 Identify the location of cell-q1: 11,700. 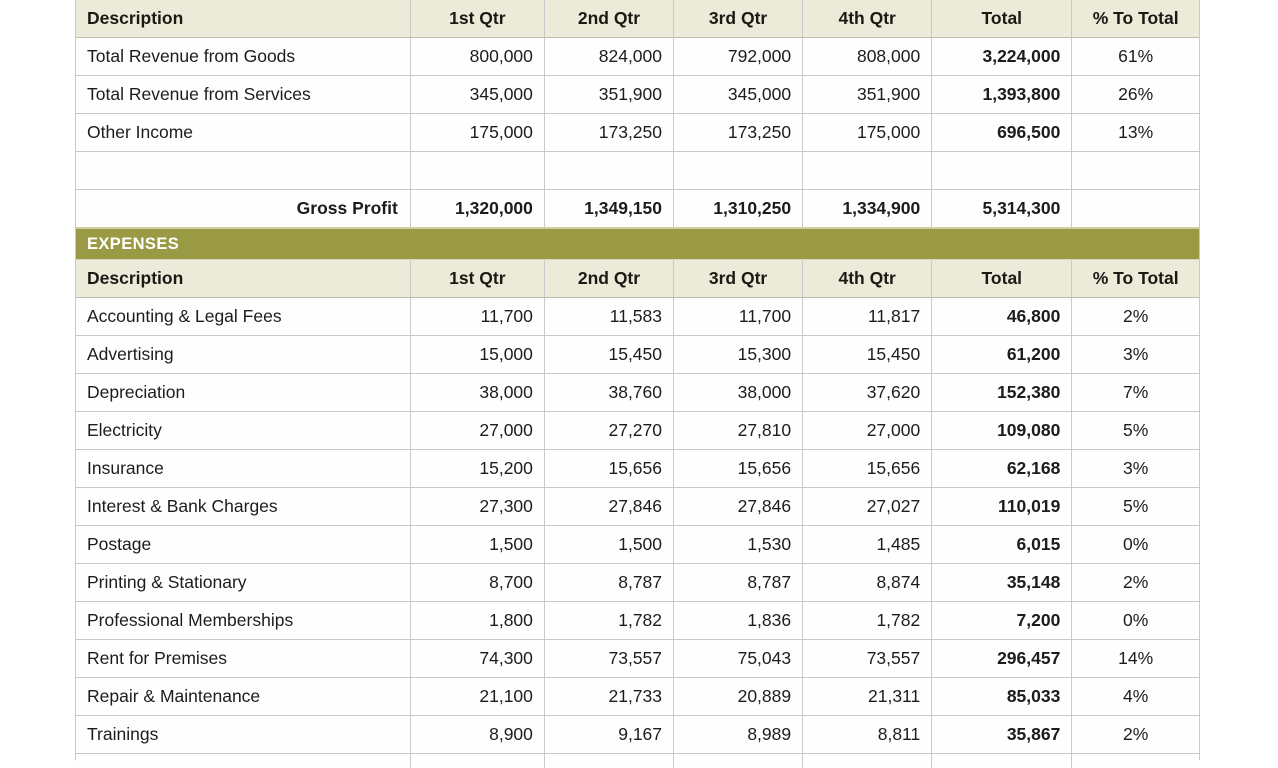
(477, 317).